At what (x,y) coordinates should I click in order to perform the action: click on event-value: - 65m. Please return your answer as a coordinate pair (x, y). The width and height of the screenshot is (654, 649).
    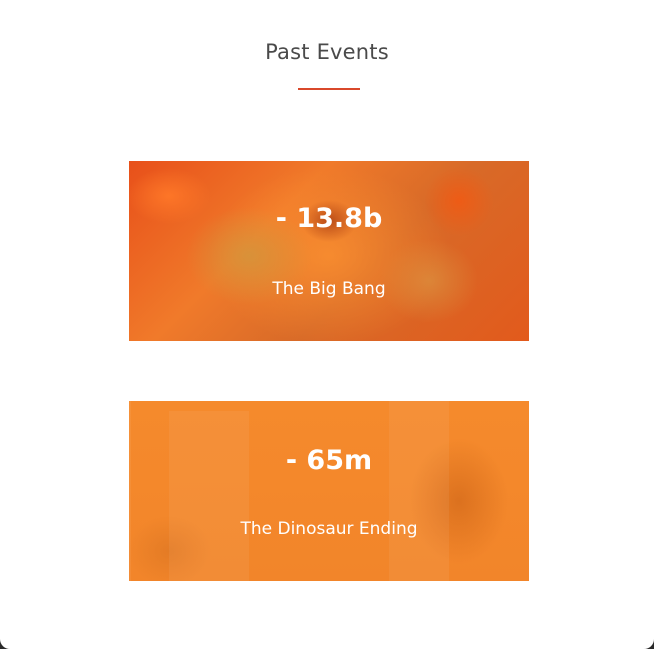
    Looking at the image, I should click on (329, 460).